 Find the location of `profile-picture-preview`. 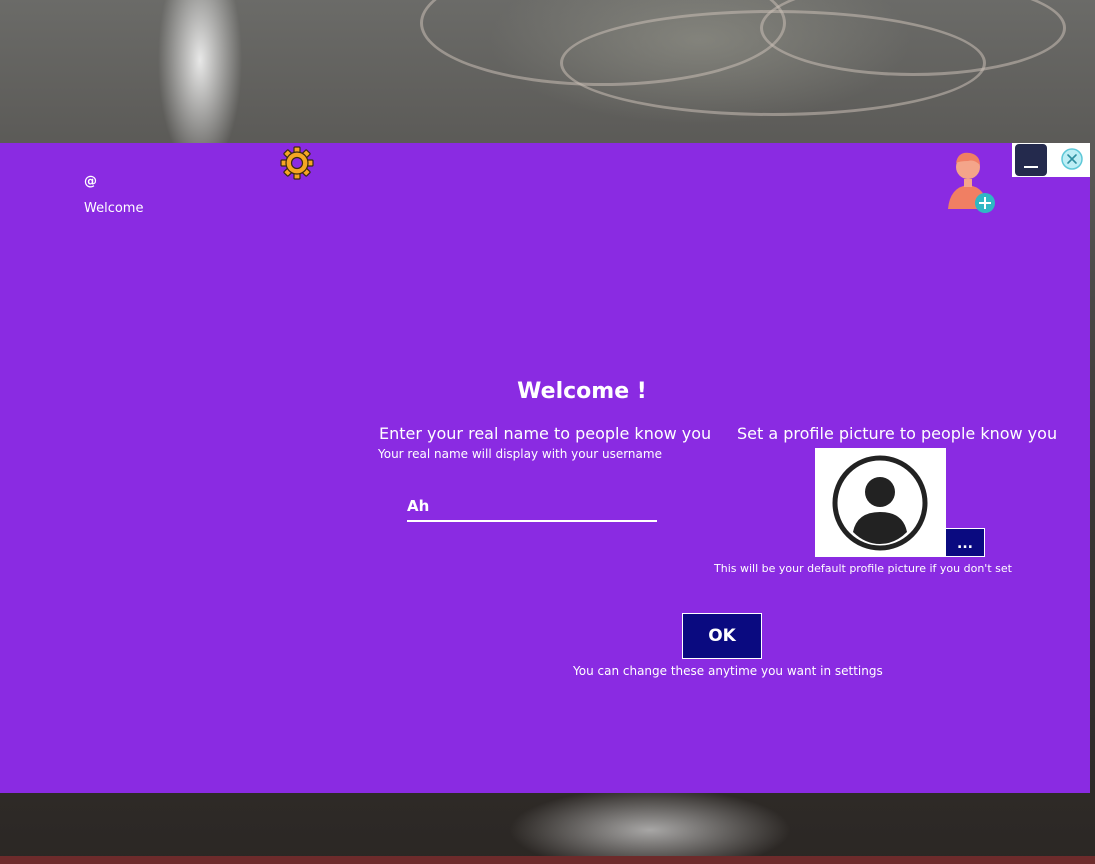

profile-picture-preview is located at coordinates (880, 502).